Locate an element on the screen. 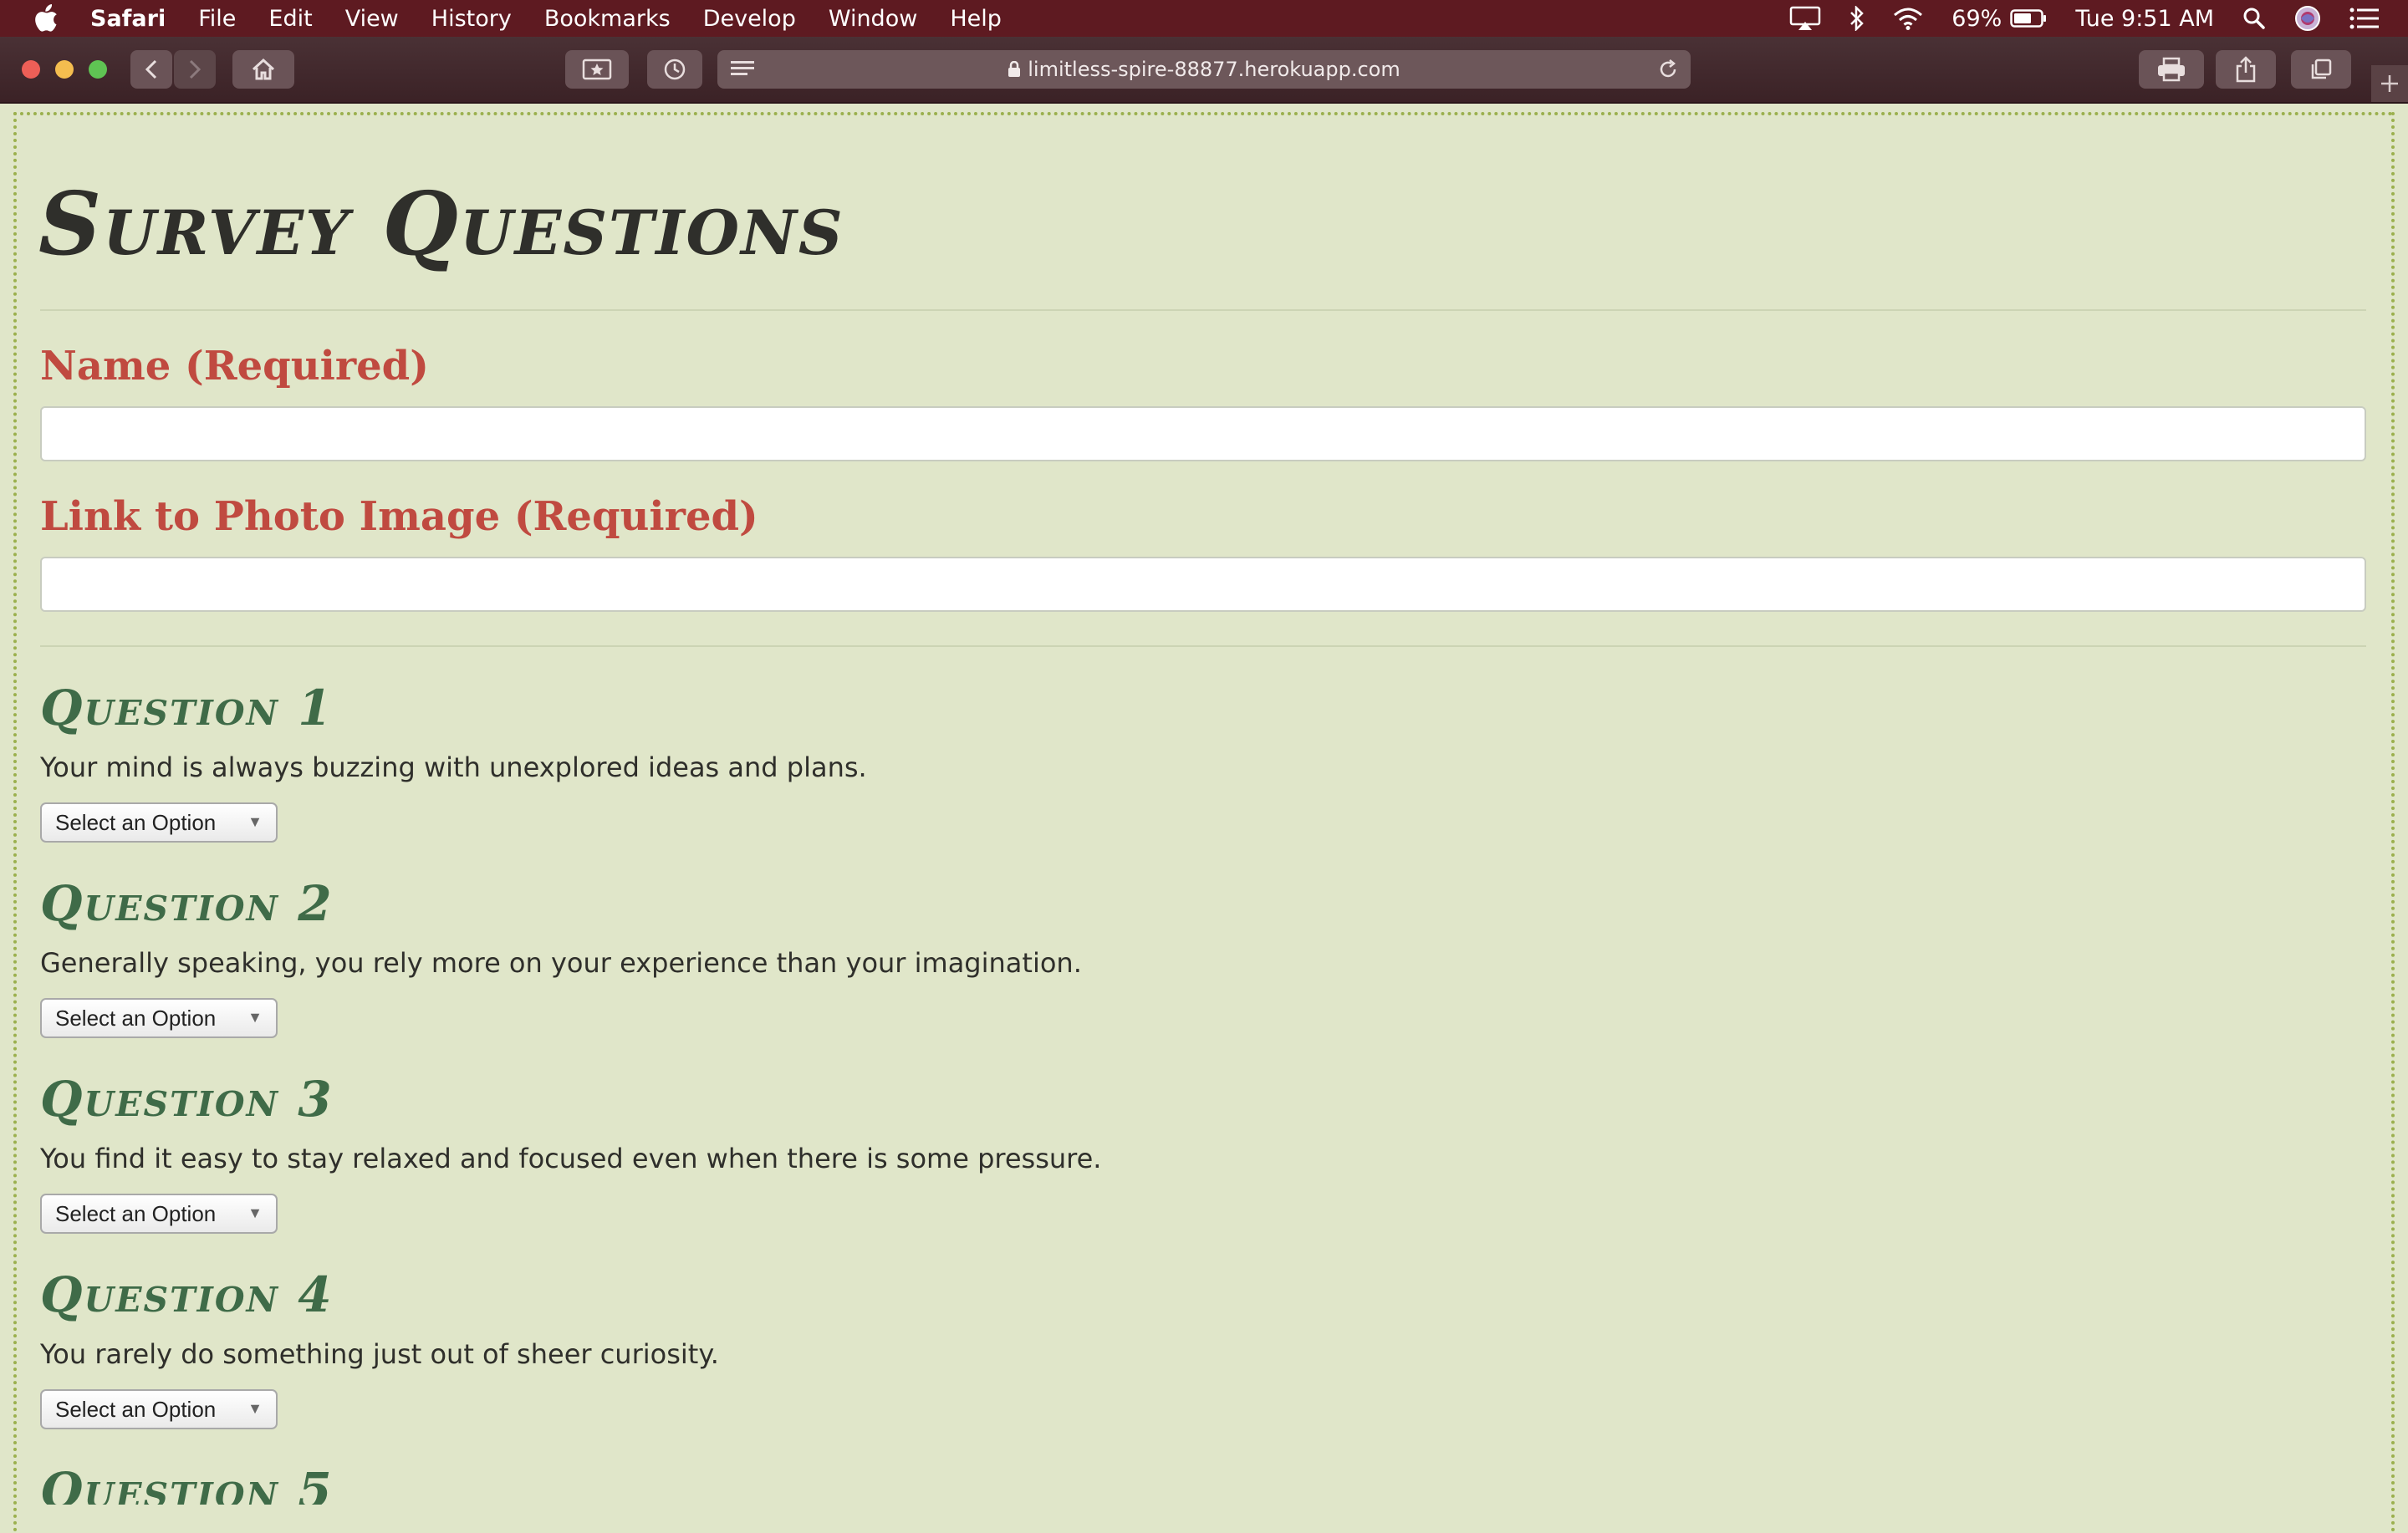  bluetooth-icon is located at coordinates (1857, 19).